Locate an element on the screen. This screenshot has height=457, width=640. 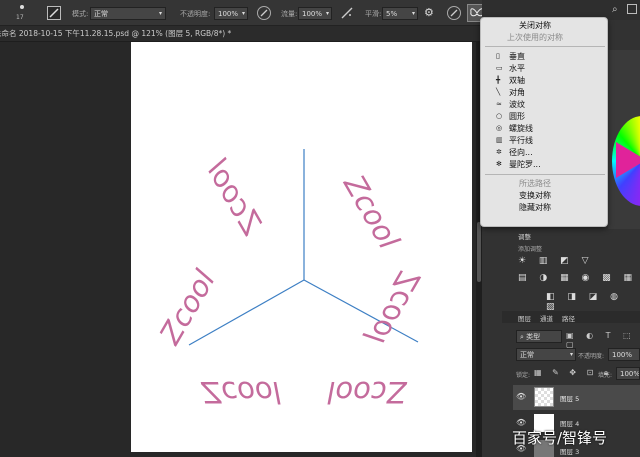
stroke-bottom-right: Zcool is located at coordinates (367, 392).